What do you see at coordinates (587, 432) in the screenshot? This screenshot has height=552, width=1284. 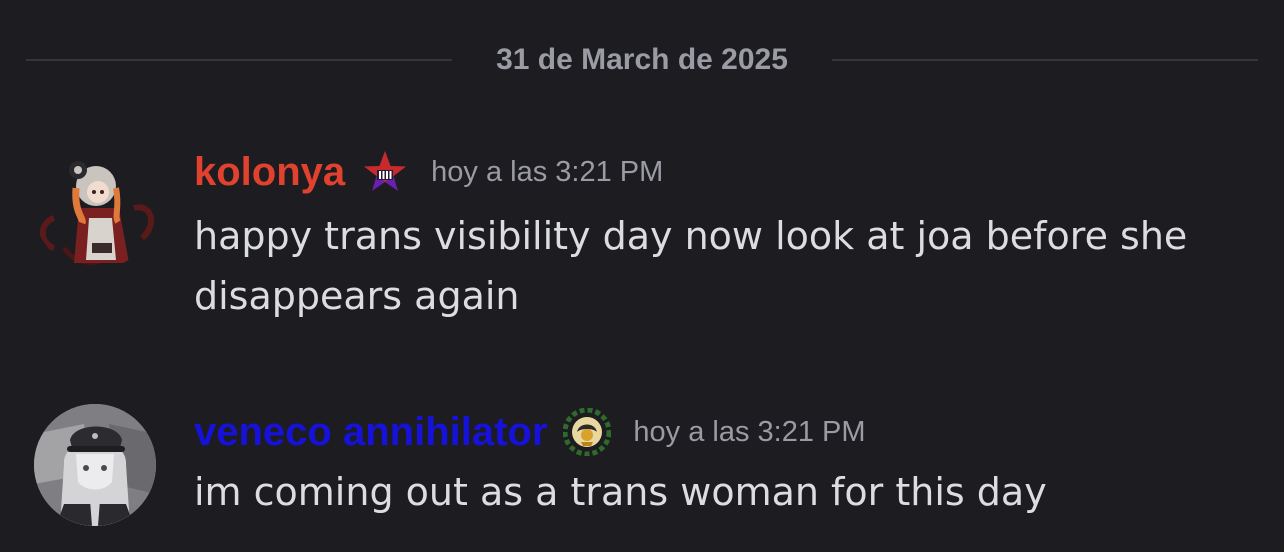 I see `laurel-wreath-emblem-badge-icon` at bounding box center [587, 432].